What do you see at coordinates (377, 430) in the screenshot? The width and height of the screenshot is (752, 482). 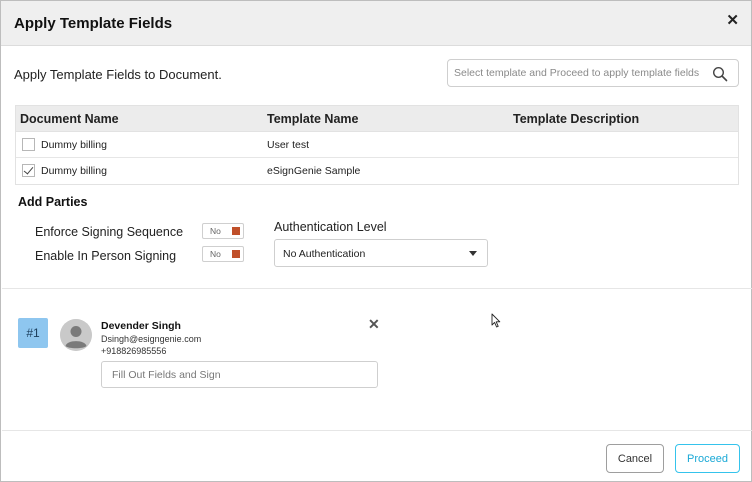 I see `footer-divider` at bounding box center [377, 430].